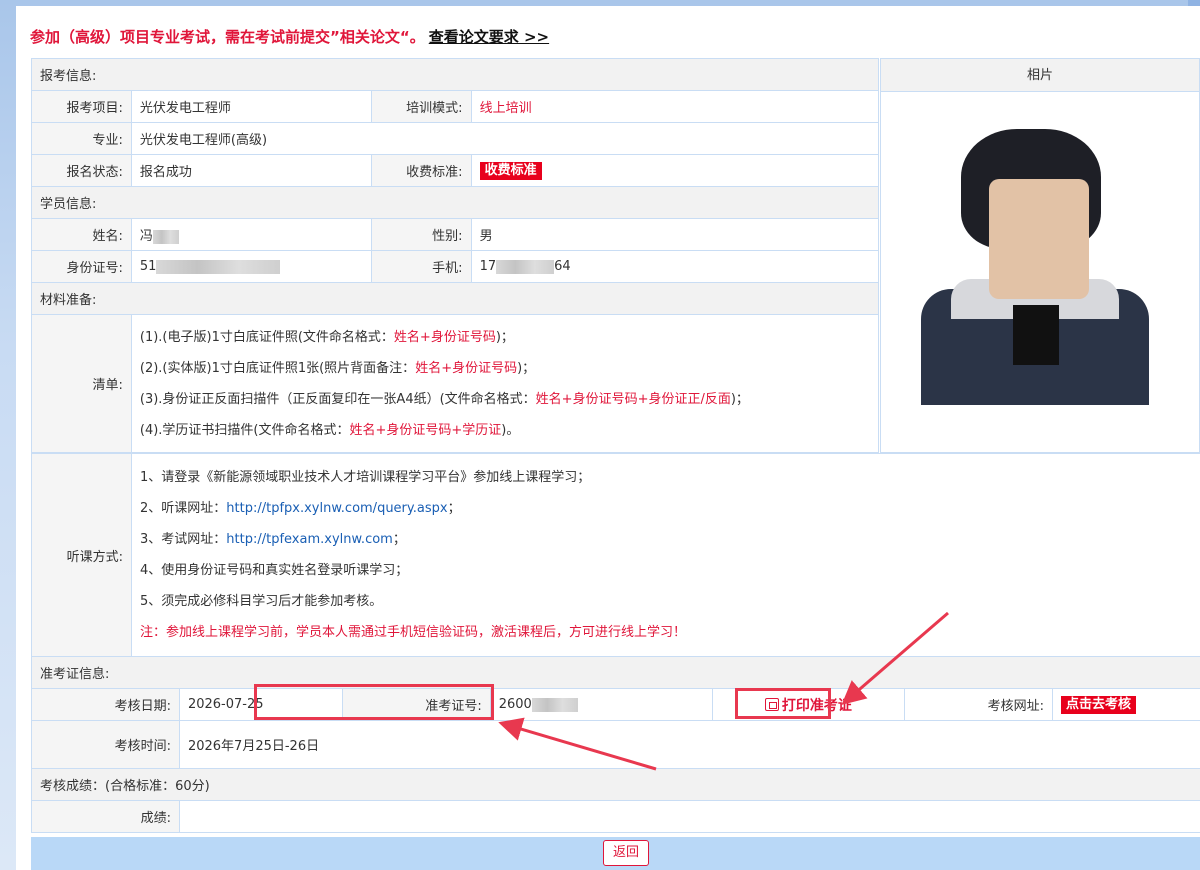 The height and width of the screenshot is (870, 1200). What do you see at coordinates (562, 266) in the screenshot?
I see `phone-suffix: 64` at bounding box center [562, 266].